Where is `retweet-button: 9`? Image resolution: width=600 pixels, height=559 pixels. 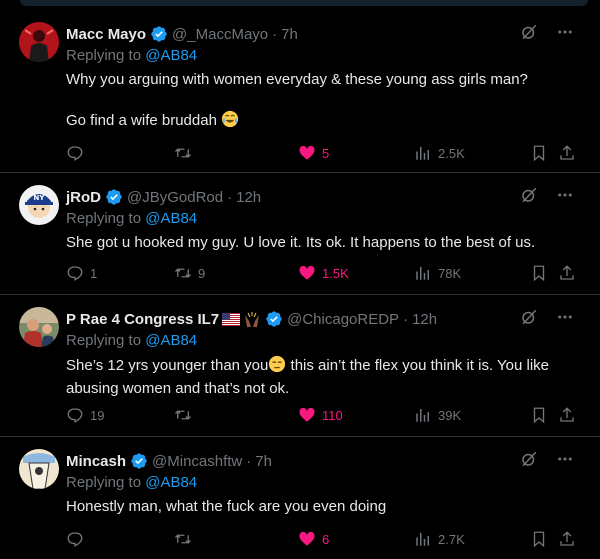
retweet-button: 9 is located at coordinates (189, 273).